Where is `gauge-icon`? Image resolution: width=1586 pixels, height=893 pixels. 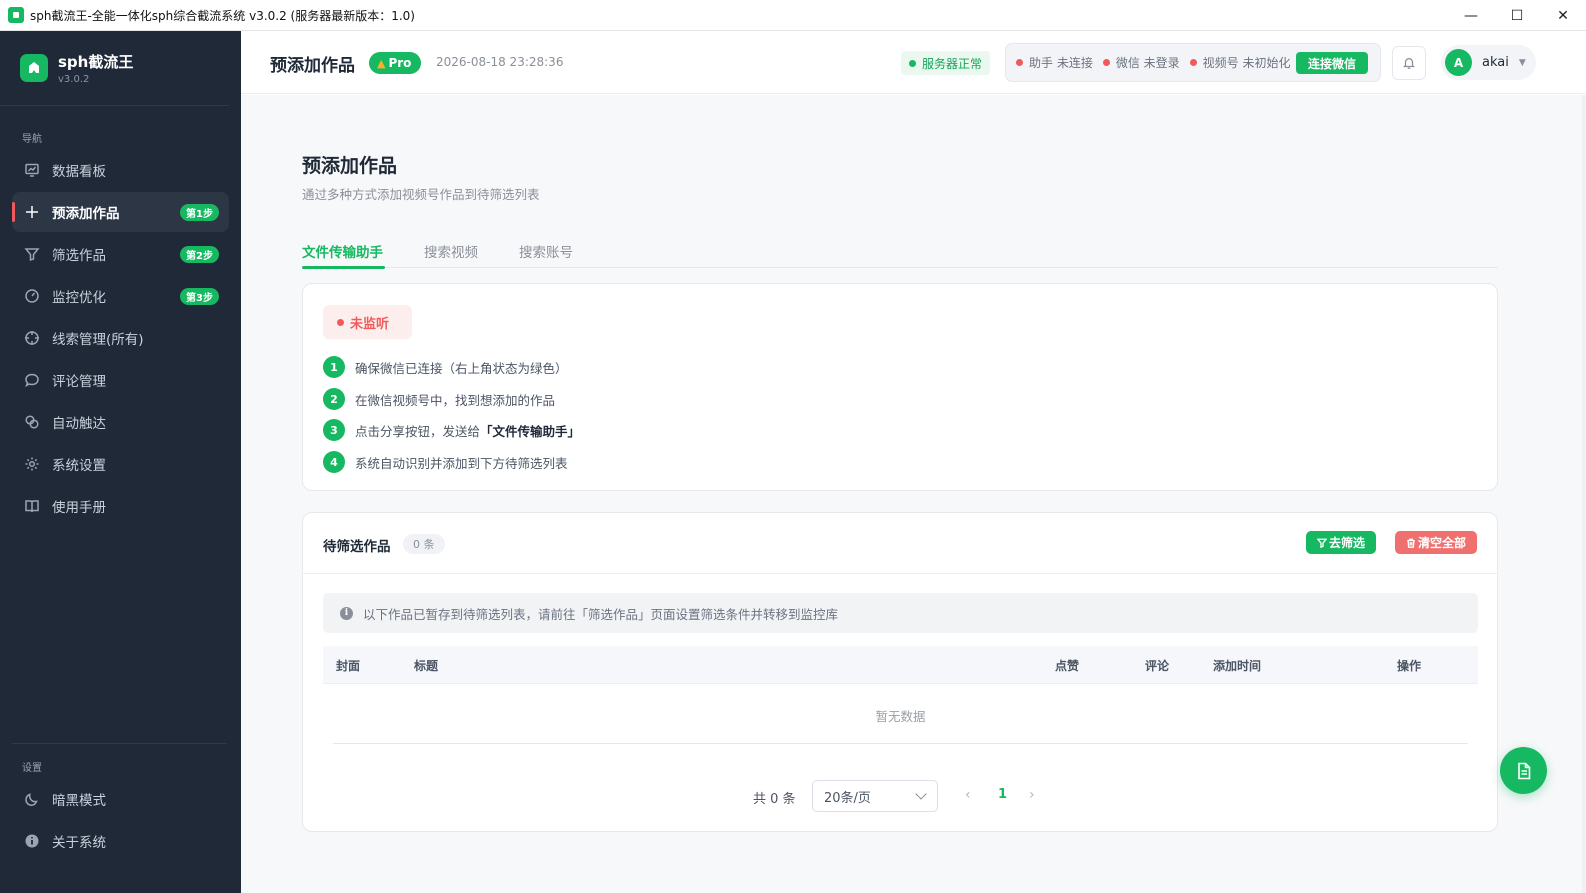 gauge-icon is located at coordinates (32, 296).